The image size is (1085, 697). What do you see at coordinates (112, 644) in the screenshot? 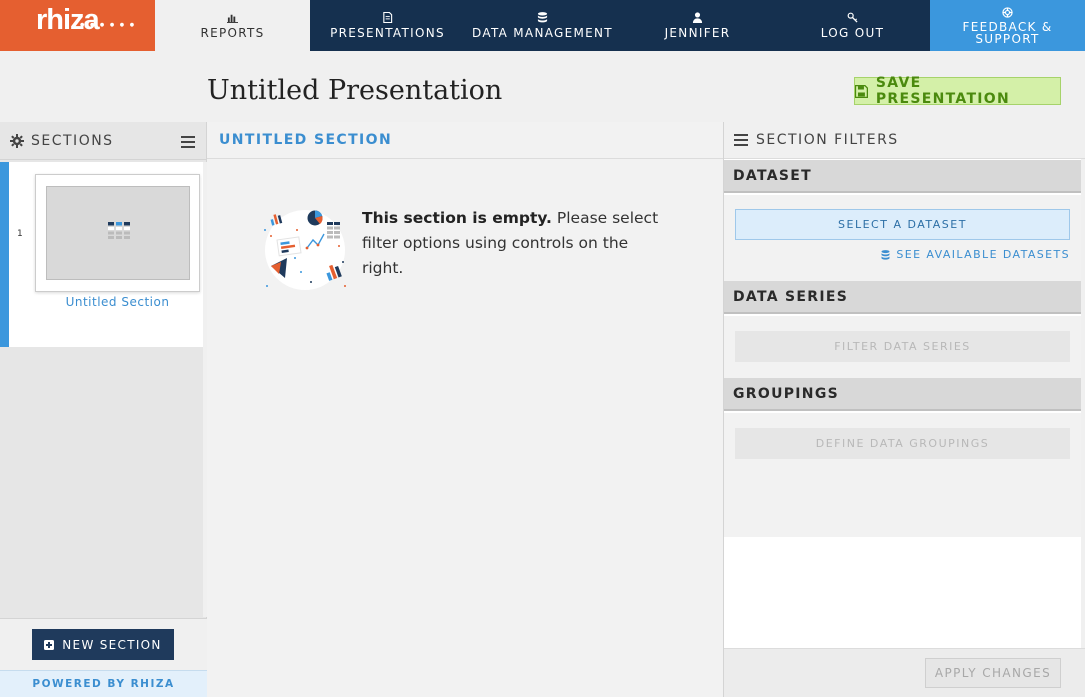
I see `new-section-label: NEW SECTION` at bounding box center [112, 644].